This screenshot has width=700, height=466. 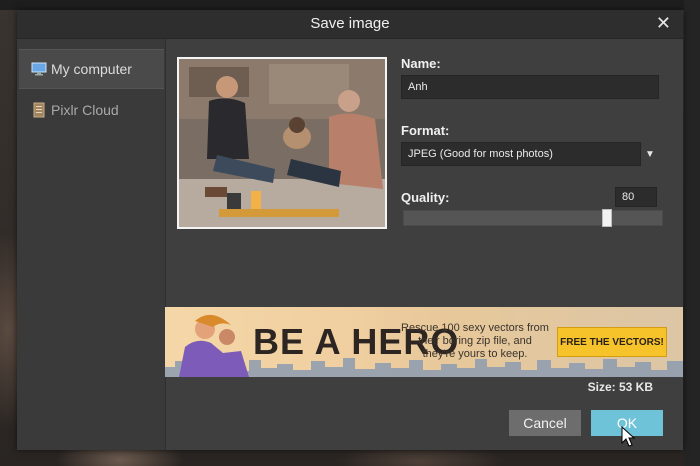 I want to click on sidebar-item-my-computer: My computer, so click(x=91, y=69).